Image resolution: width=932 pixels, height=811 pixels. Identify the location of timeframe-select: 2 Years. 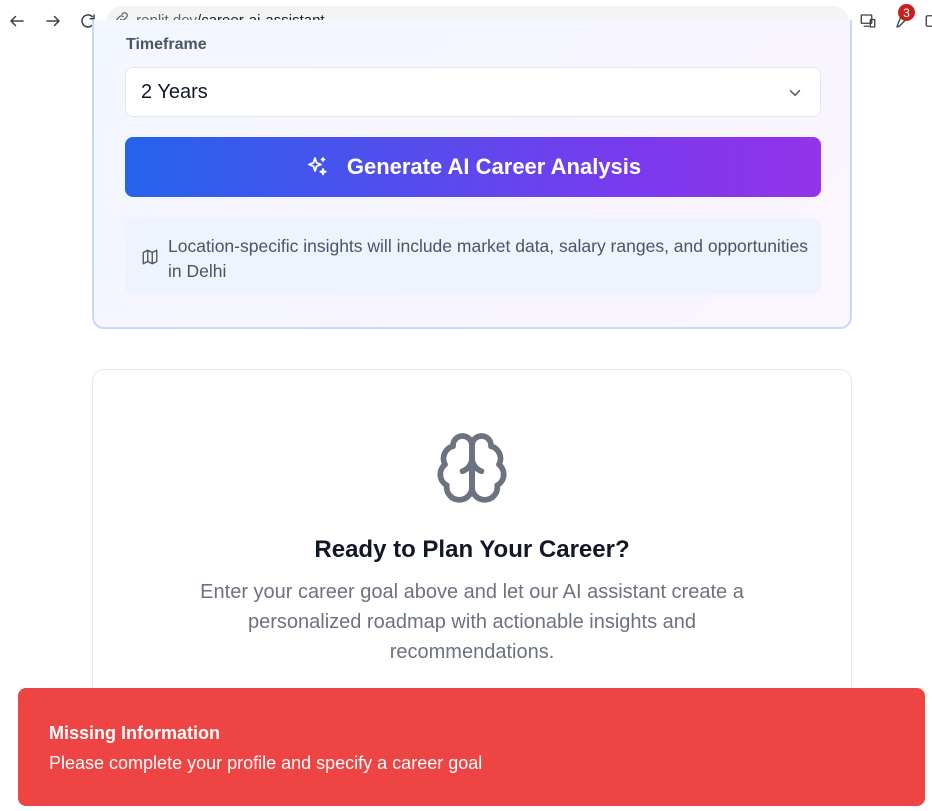
(473, 92).